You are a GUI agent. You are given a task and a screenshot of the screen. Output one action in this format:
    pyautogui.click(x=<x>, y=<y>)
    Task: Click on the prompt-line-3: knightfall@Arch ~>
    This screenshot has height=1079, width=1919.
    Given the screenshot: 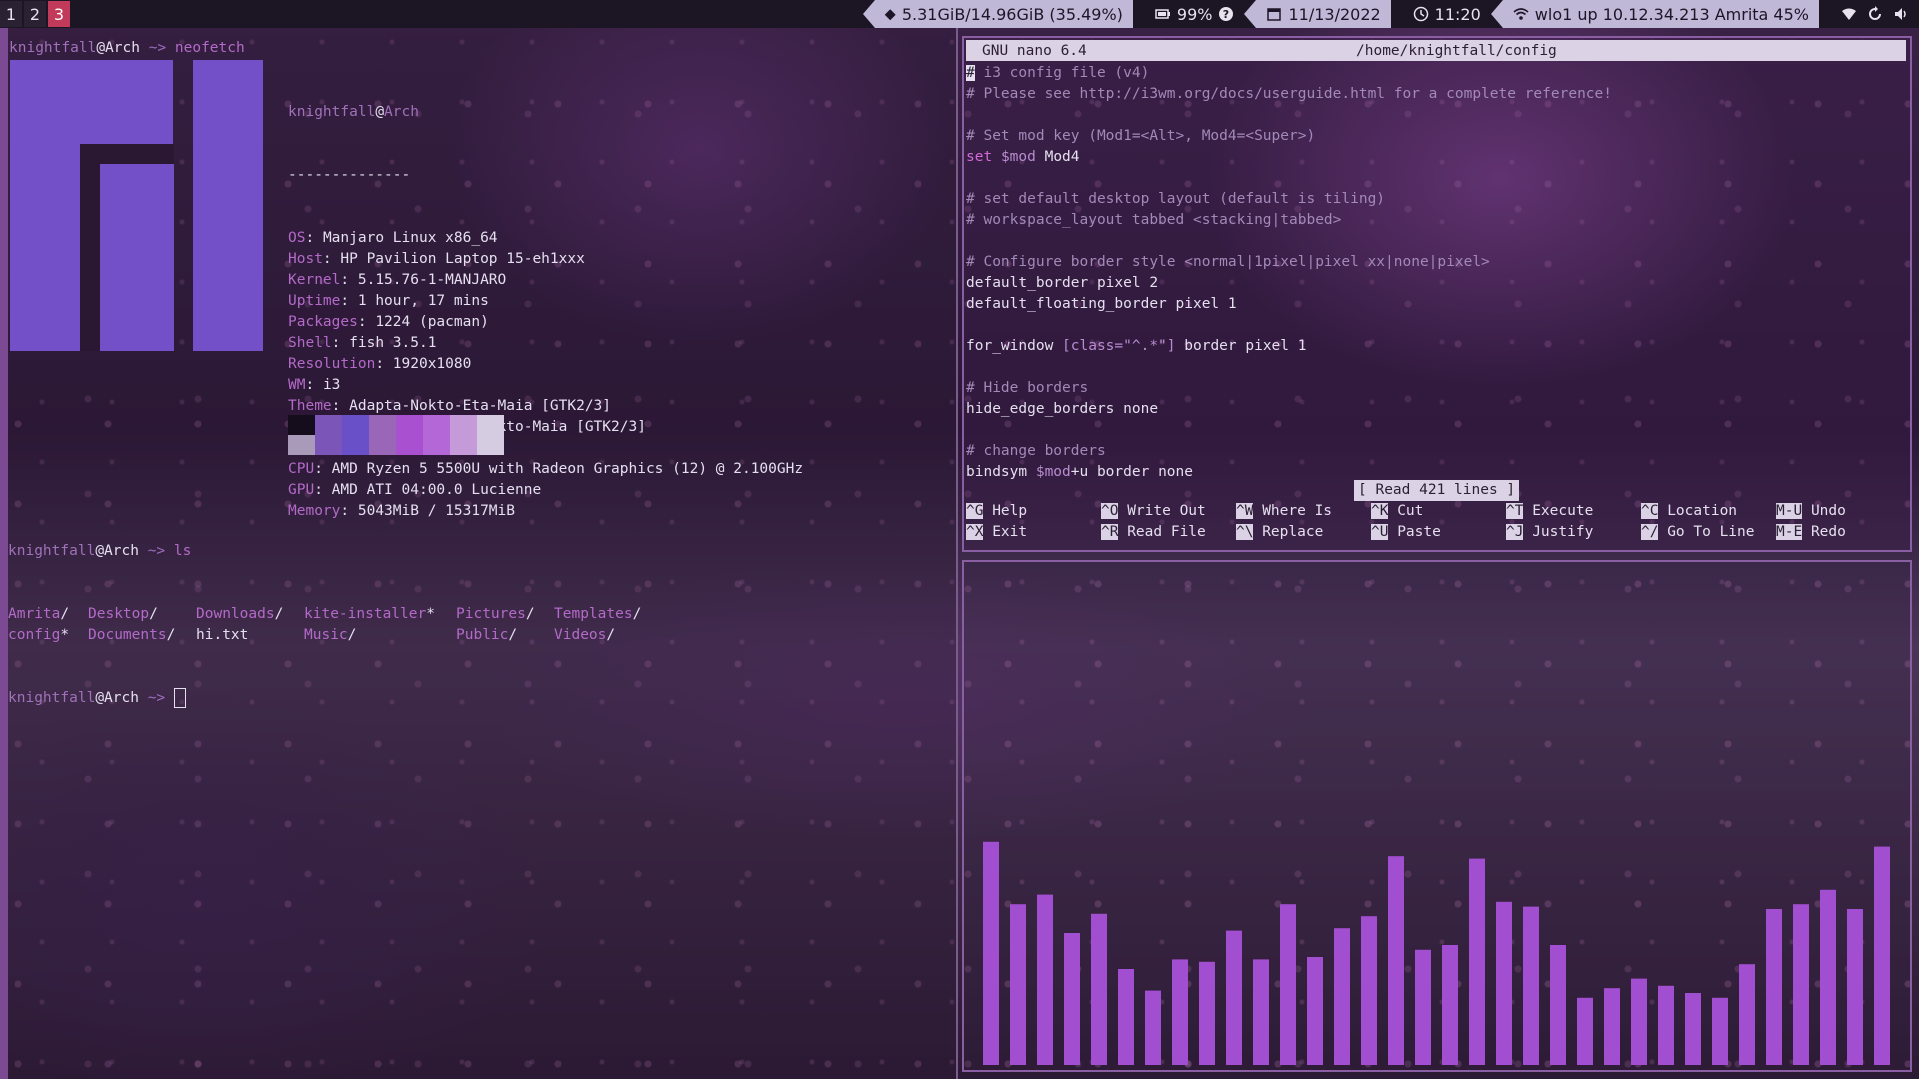 What is the action you would take?
    pyautogui.click(x=99, y=698)
    